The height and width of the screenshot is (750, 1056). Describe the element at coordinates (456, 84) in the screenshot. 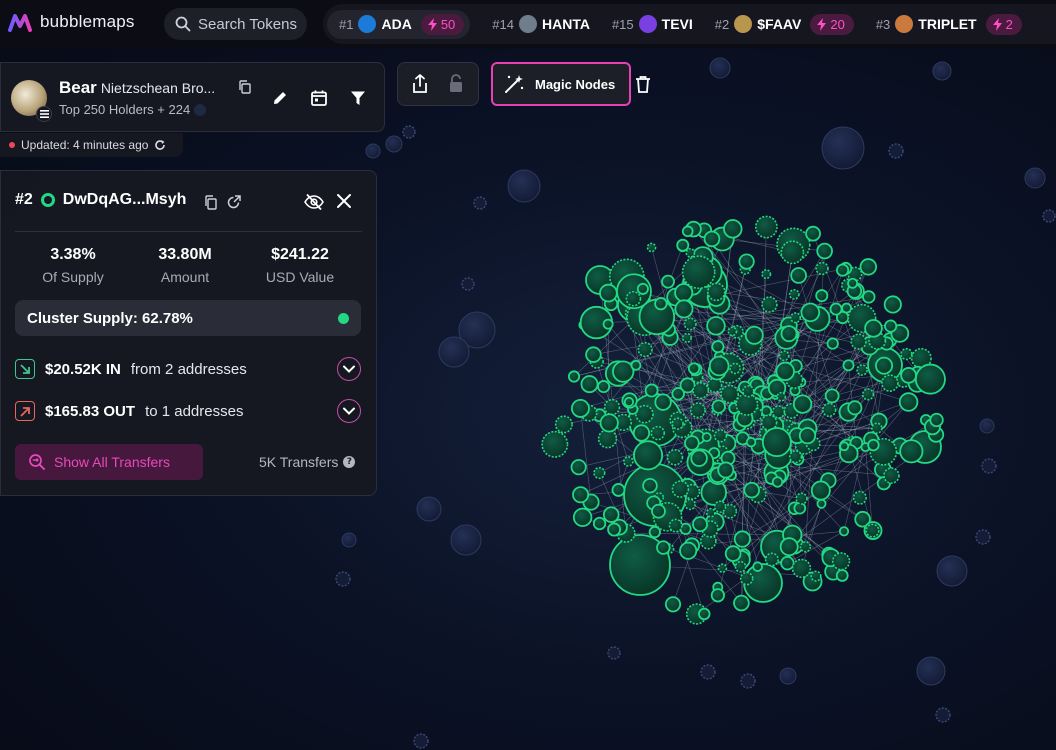

I see `lock-icon` at that location.